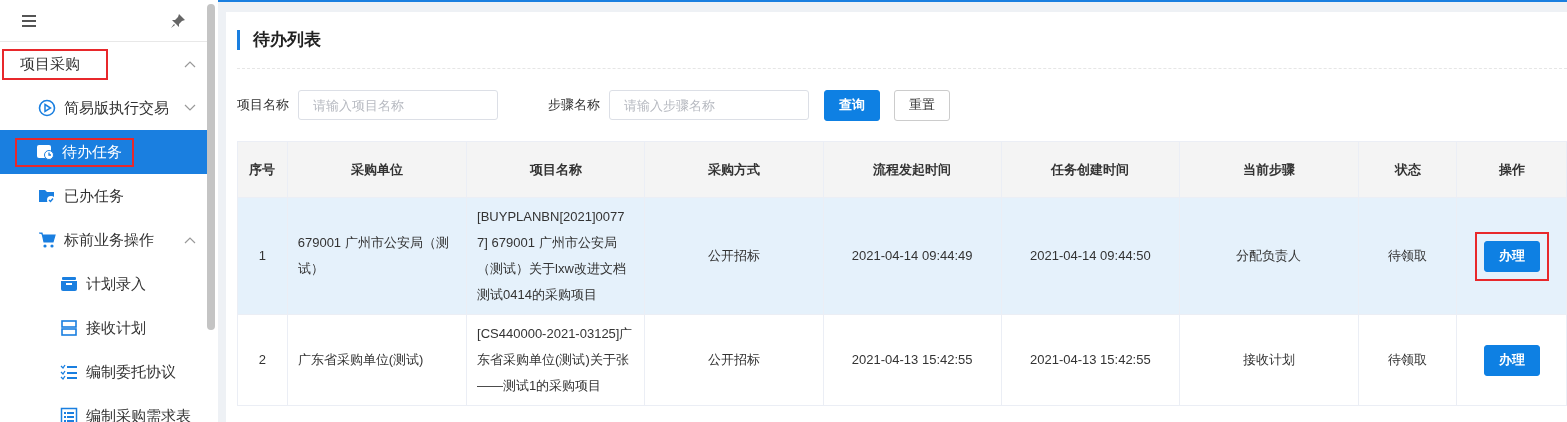  Describe the element at coordinates (852, 105) in the screenshot. I see `search-button: 查询` at that location.